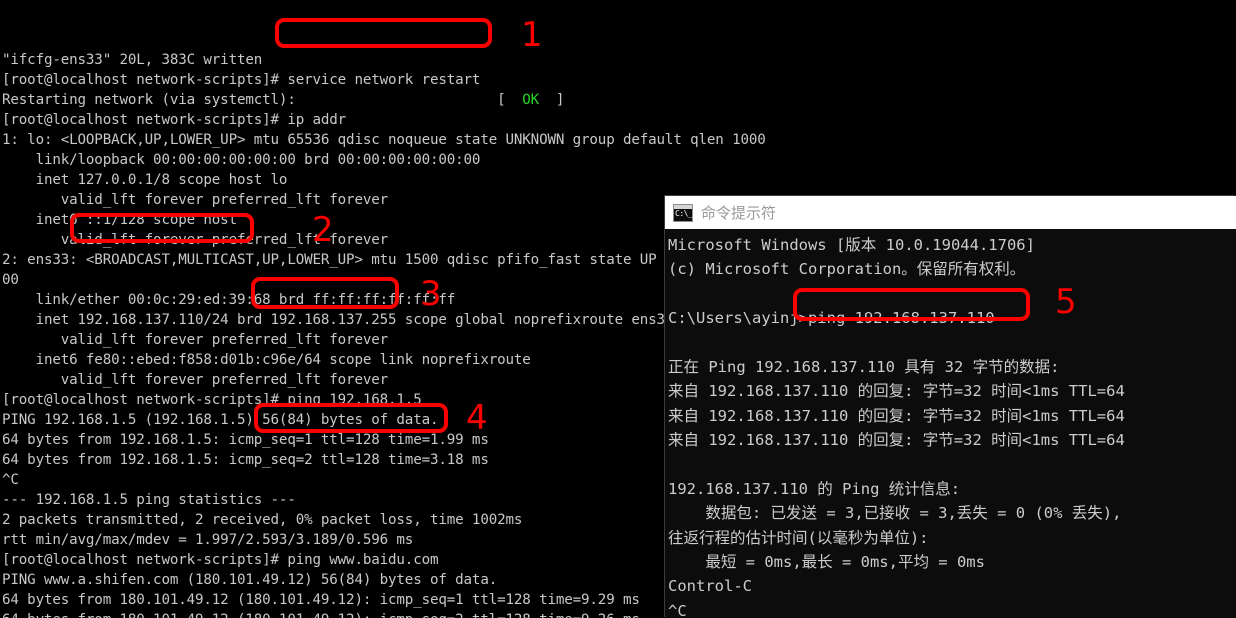 This screenshot has height=618, width=1236. I want to click on cmd-icon-glyph: C:\_, so click(684, 213).